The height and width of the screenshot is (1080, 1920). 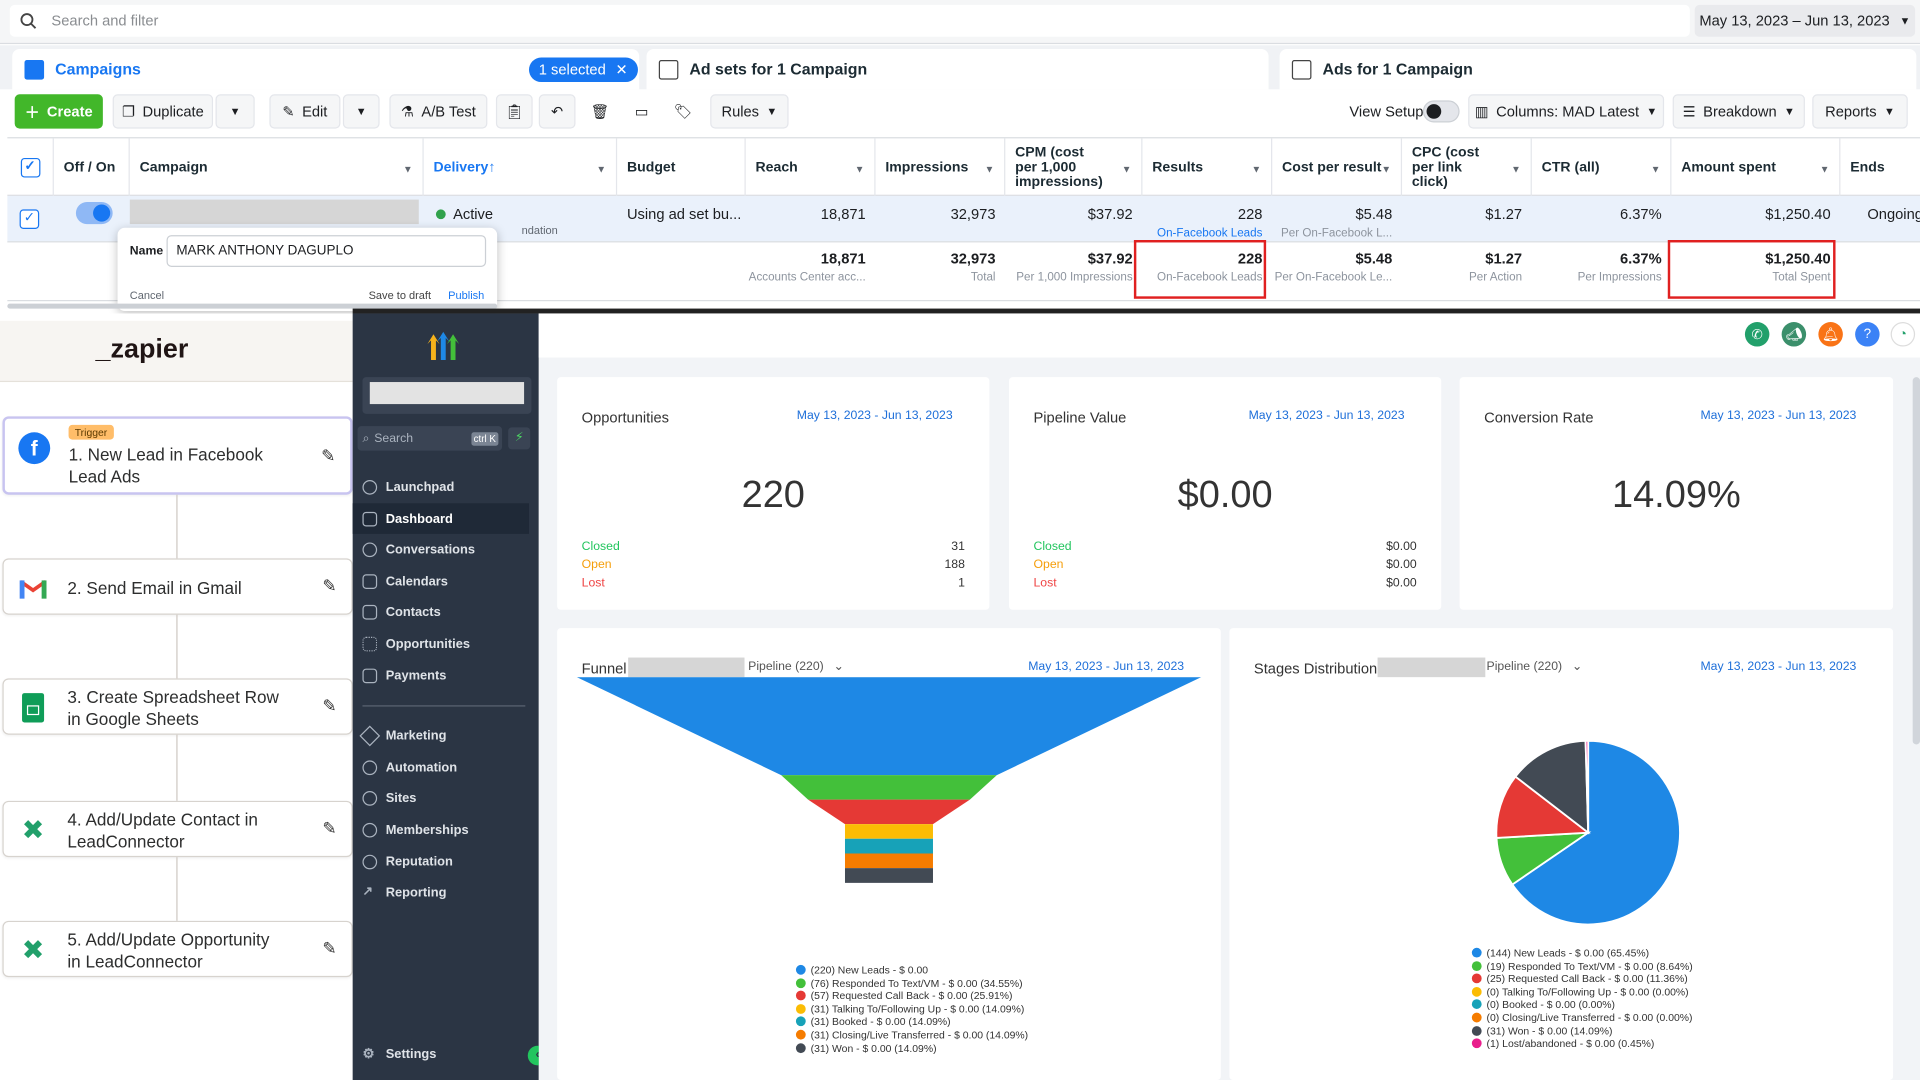 What do you see at coordinates (305, 111) in the screenshot?
I see `edit-button: ✎ Edit` at bounding box center [305, 111].